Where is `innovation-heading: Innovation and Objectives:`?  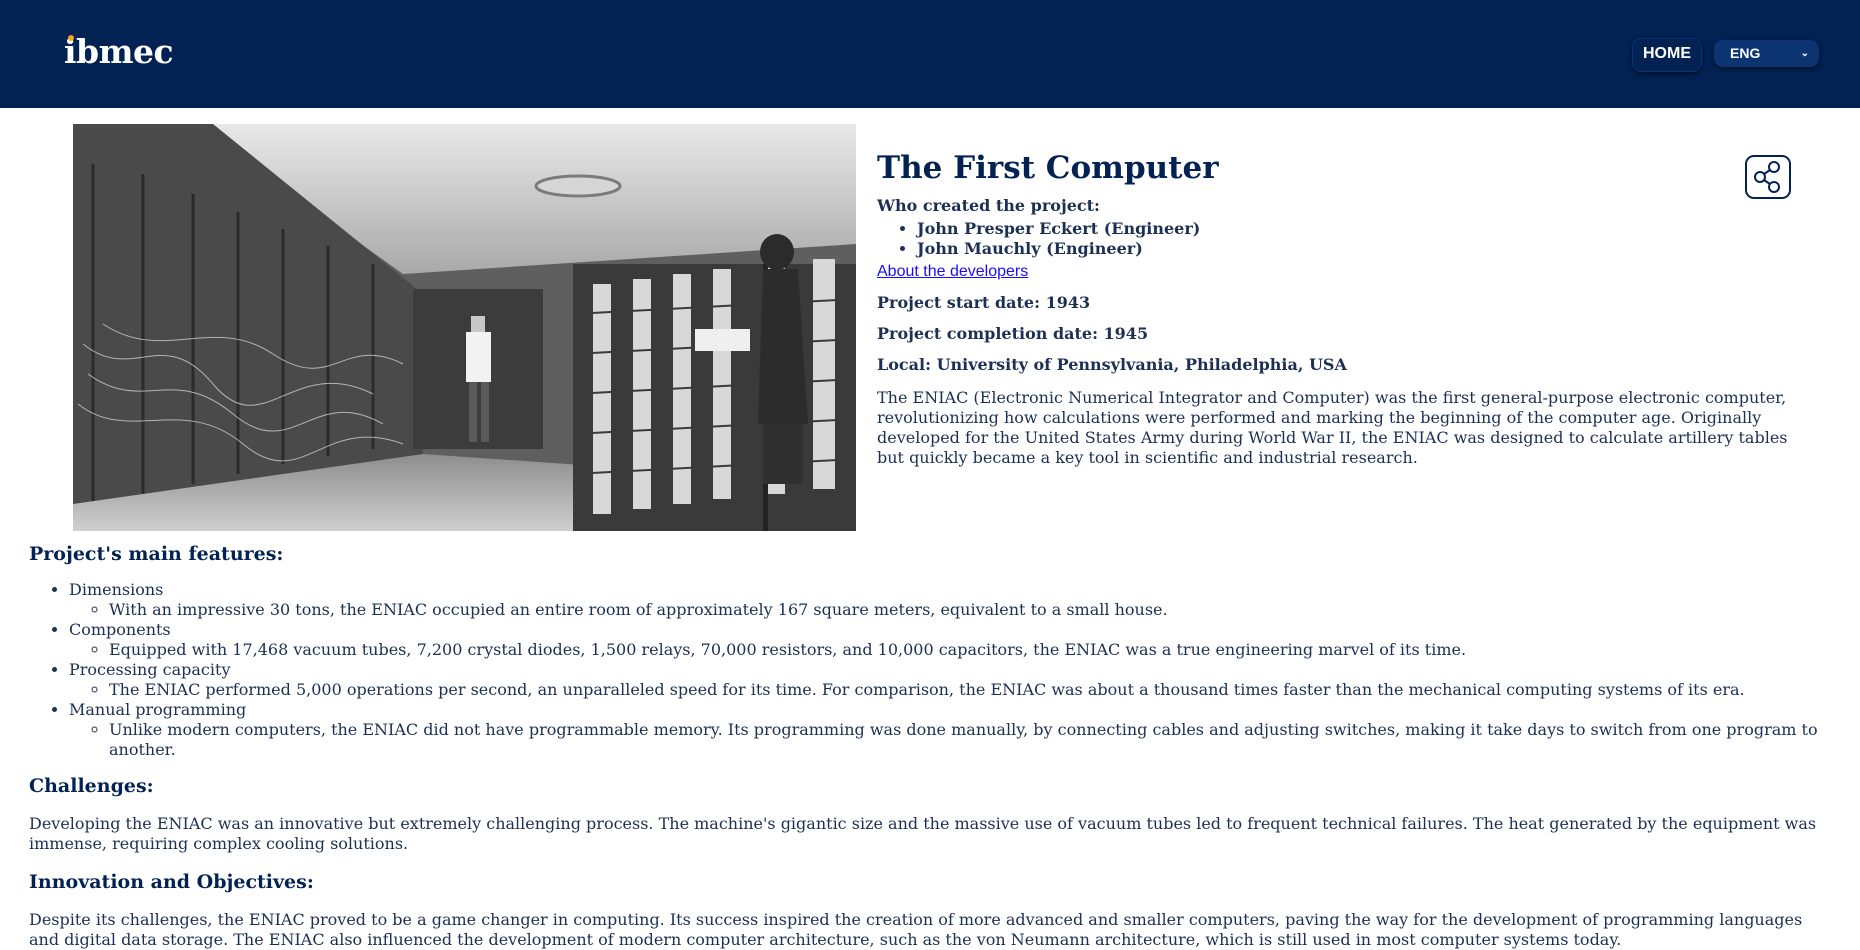
innovation-heading: Innovation and Objectives: is located at coordinates (171, 882).